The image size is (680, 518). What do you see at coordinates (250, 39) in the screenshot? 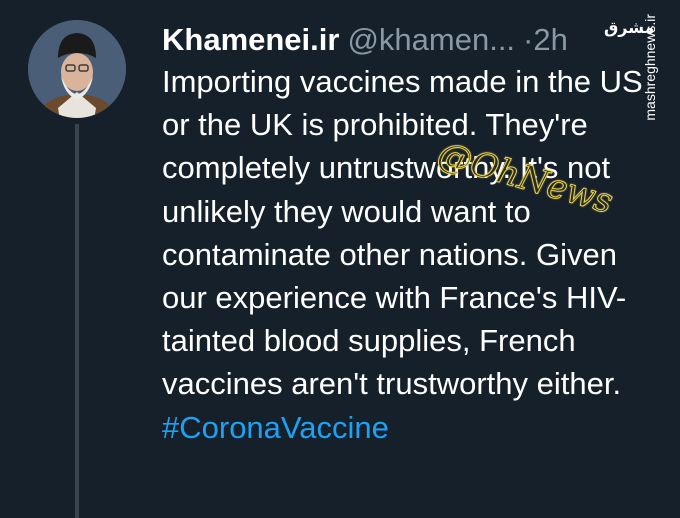
I see `display-name: Khamenei.ir` at bounding box center [250, 39].